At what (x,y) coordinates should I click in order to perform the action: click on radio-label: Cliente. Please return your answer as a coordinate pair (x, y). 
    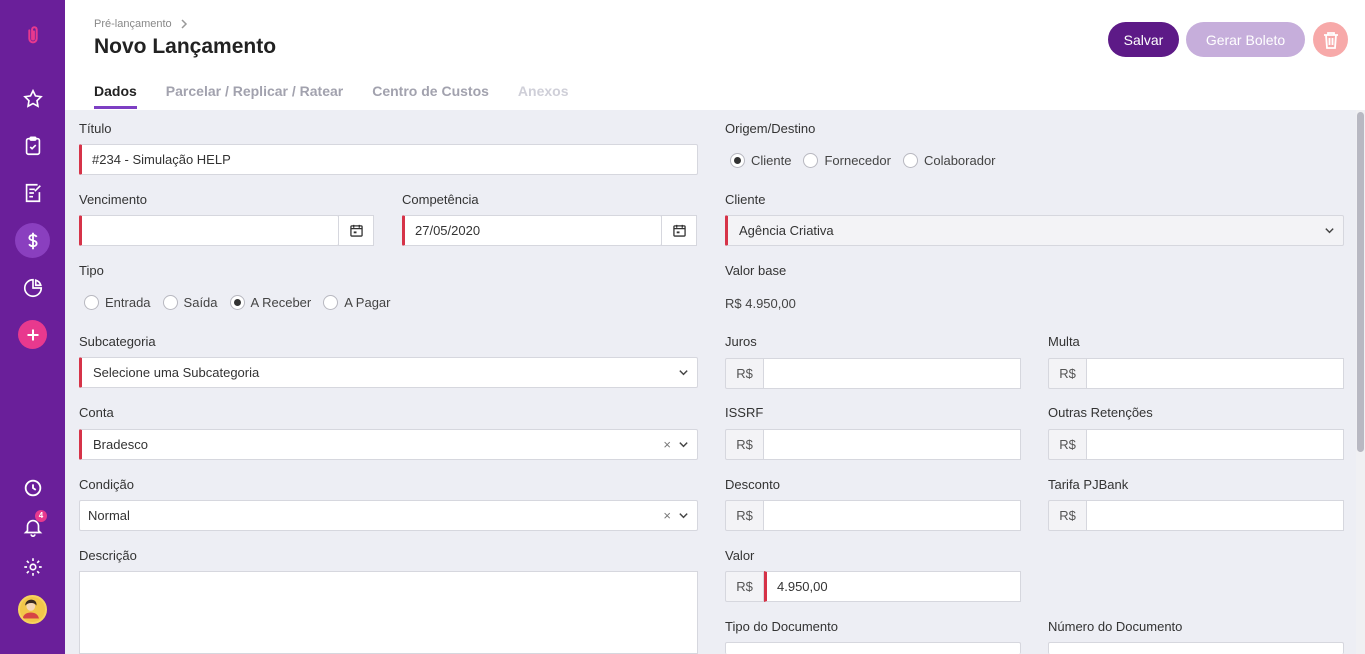
    Looking at the image, I should click on (771, 160).